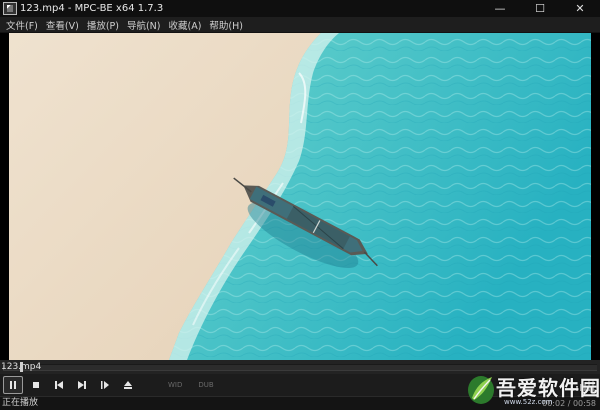 This screenshot has height=410, width=600. I want to click on seek-track, so click(300, 367).